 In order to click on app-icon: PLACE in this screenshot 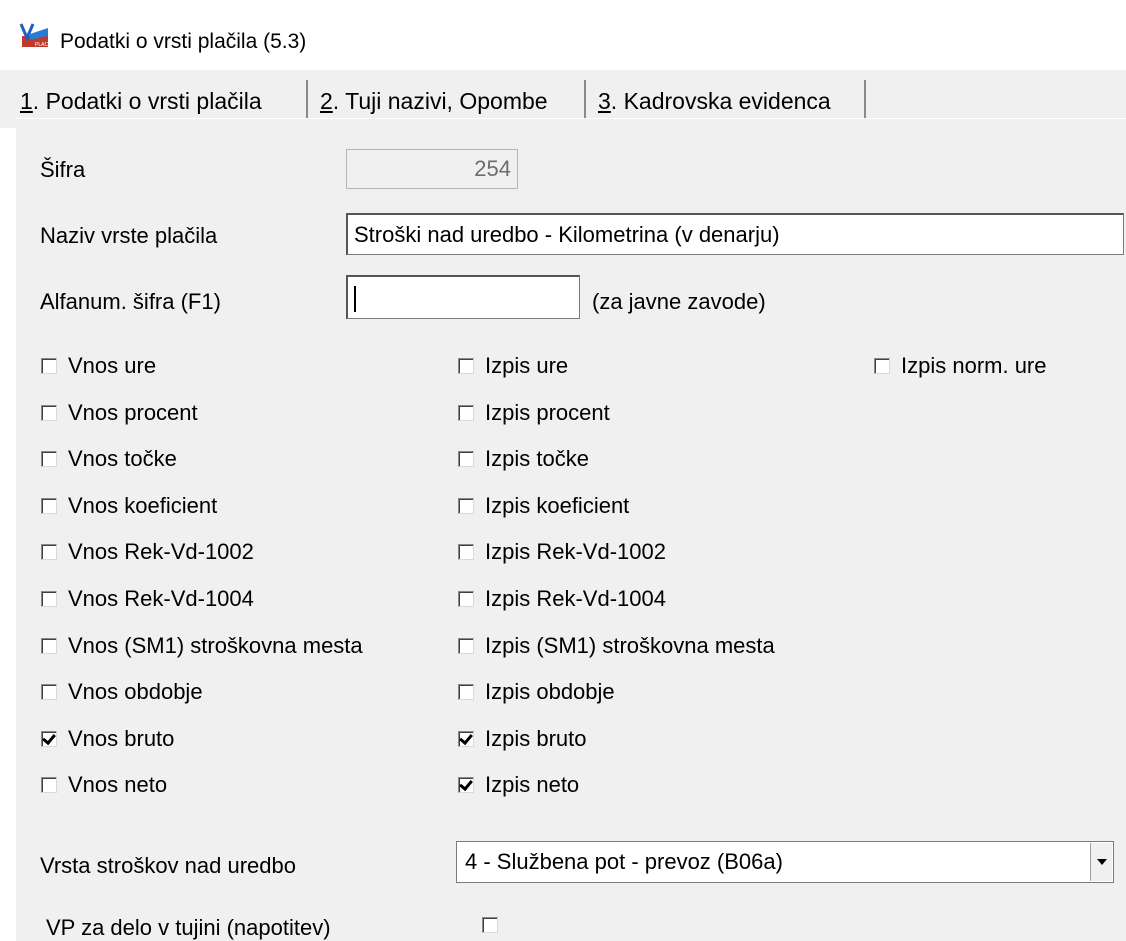, I will do `click(34, 35)`.